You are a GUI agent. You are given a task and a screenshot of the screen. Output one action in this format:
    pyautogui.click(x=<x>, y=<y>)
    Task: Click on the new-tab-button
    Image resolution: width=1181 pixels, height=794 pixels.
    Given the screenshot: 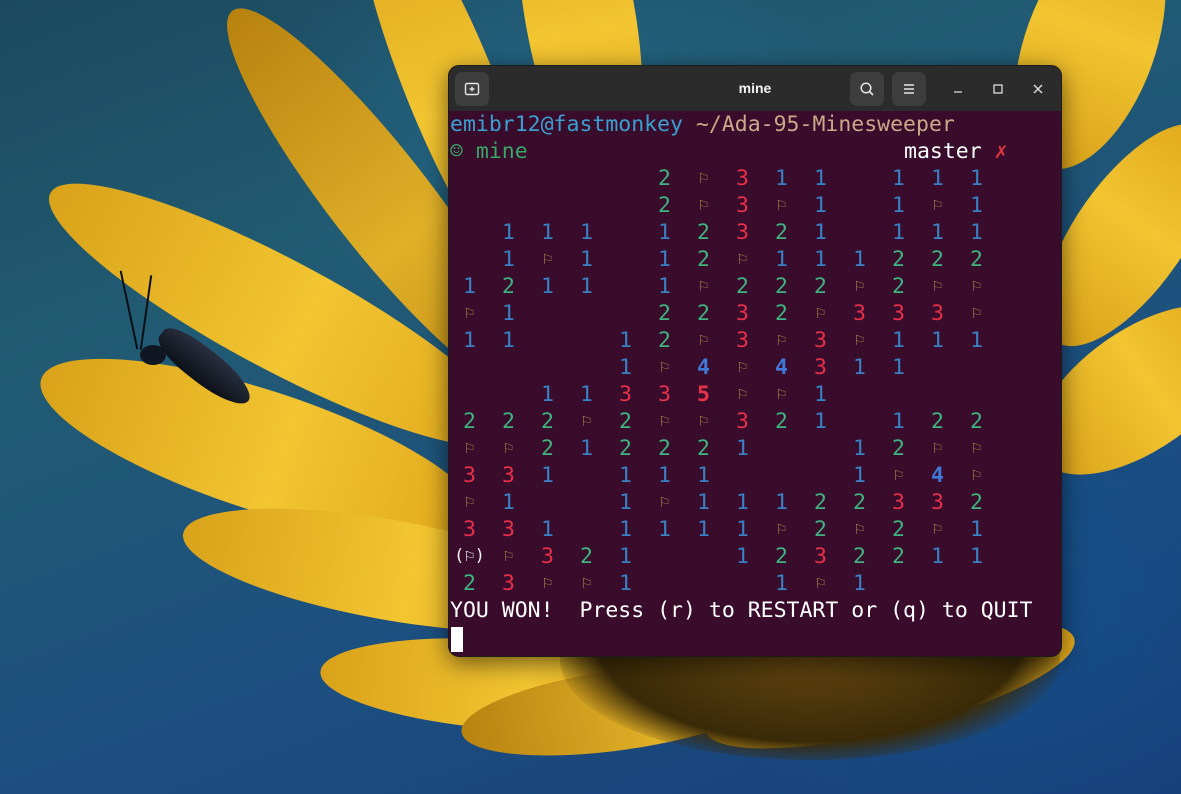 What is the action you would take?
    pyautogui.click(x=472, y=89)
    